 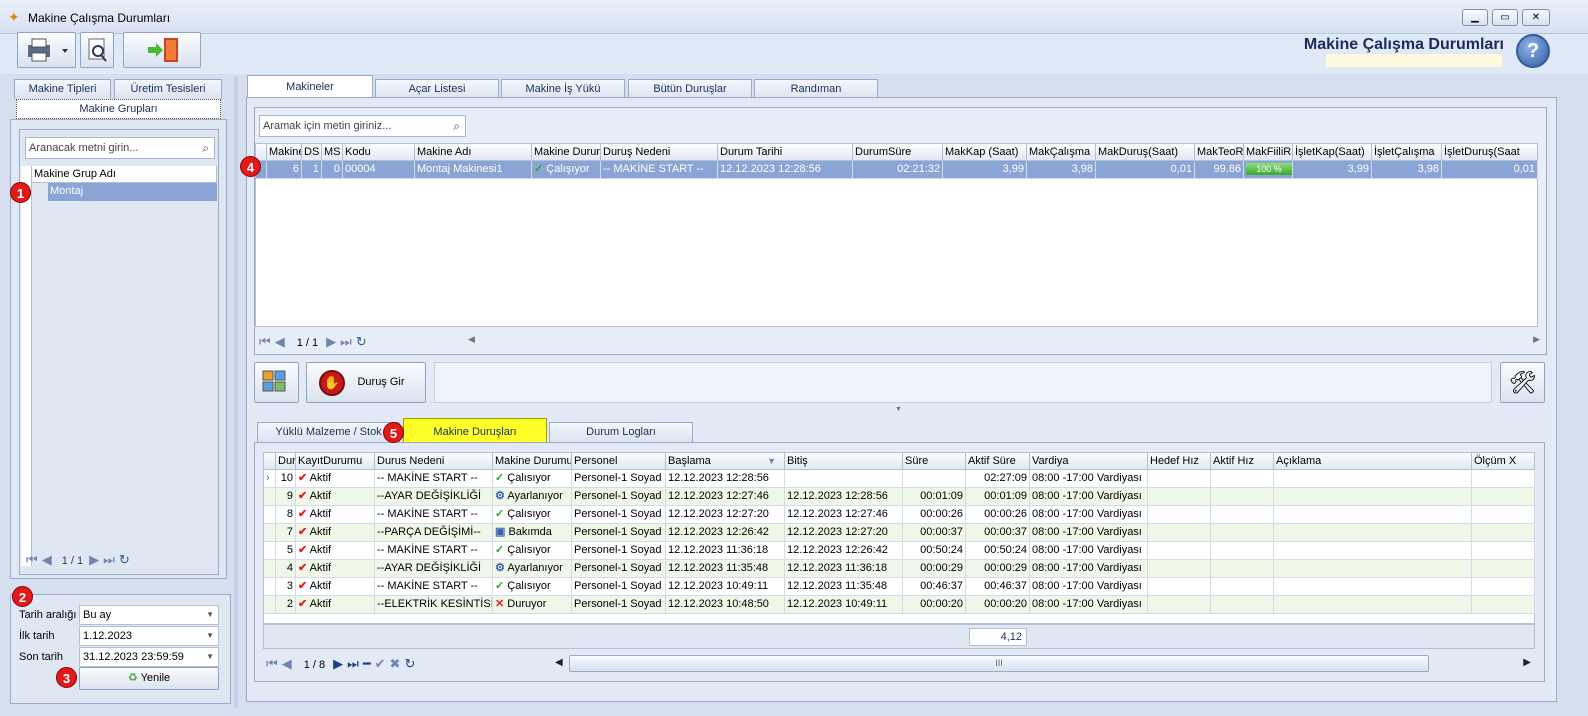 What do you see at coordinates (1004, 341) in the screenshot?
I see `machines-hscroll: ◀ ▶` at bounding box center [1004, 341].